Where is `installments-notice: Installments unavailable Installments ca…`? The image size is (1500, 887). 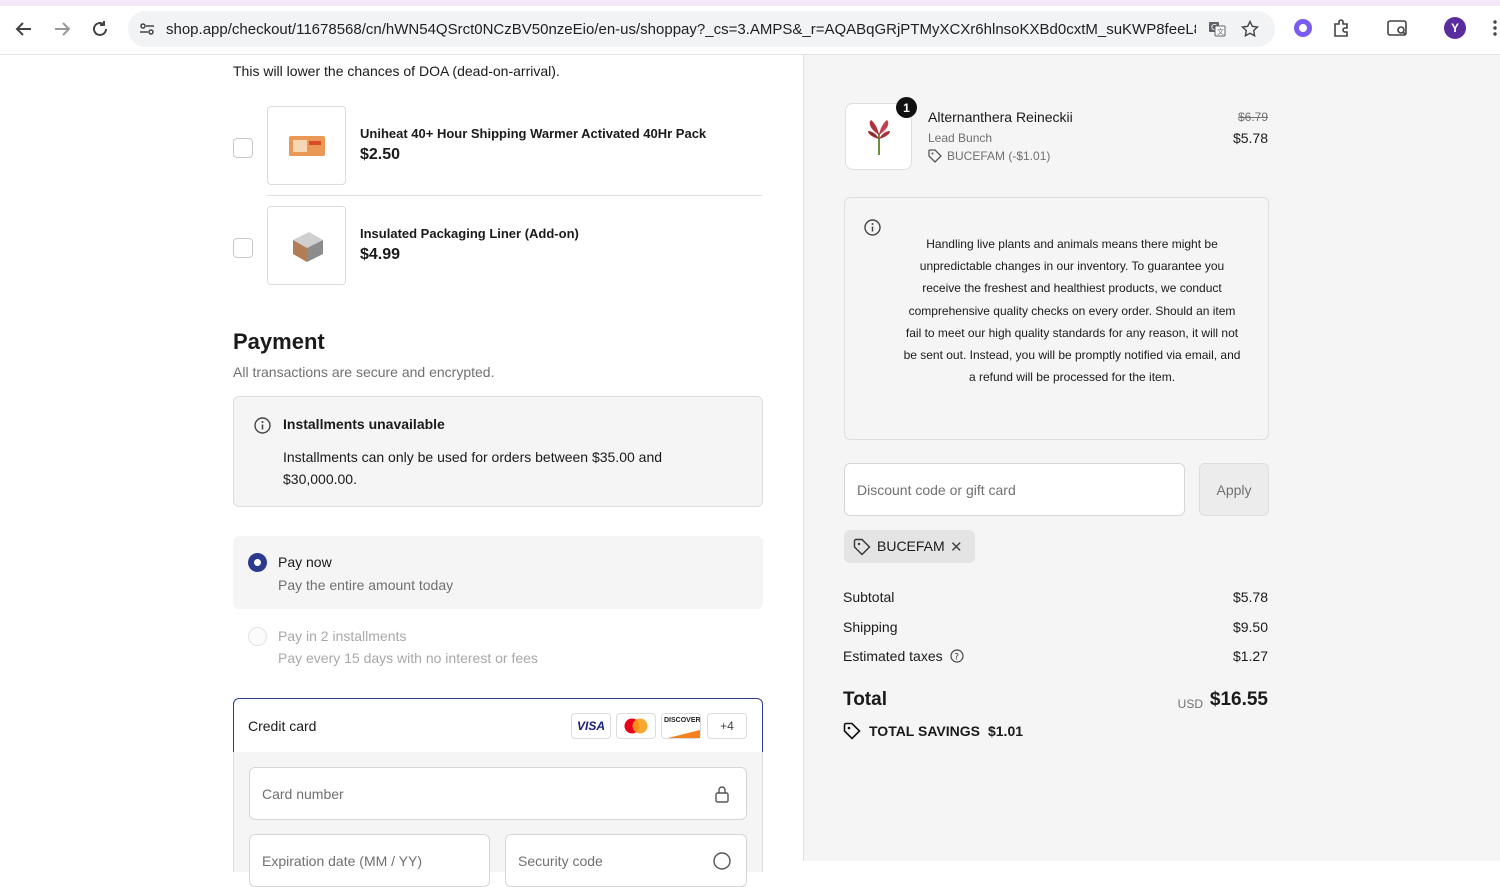 installments-notice: Installments unavailable Installments ca… is located at coordinates (498, 451).